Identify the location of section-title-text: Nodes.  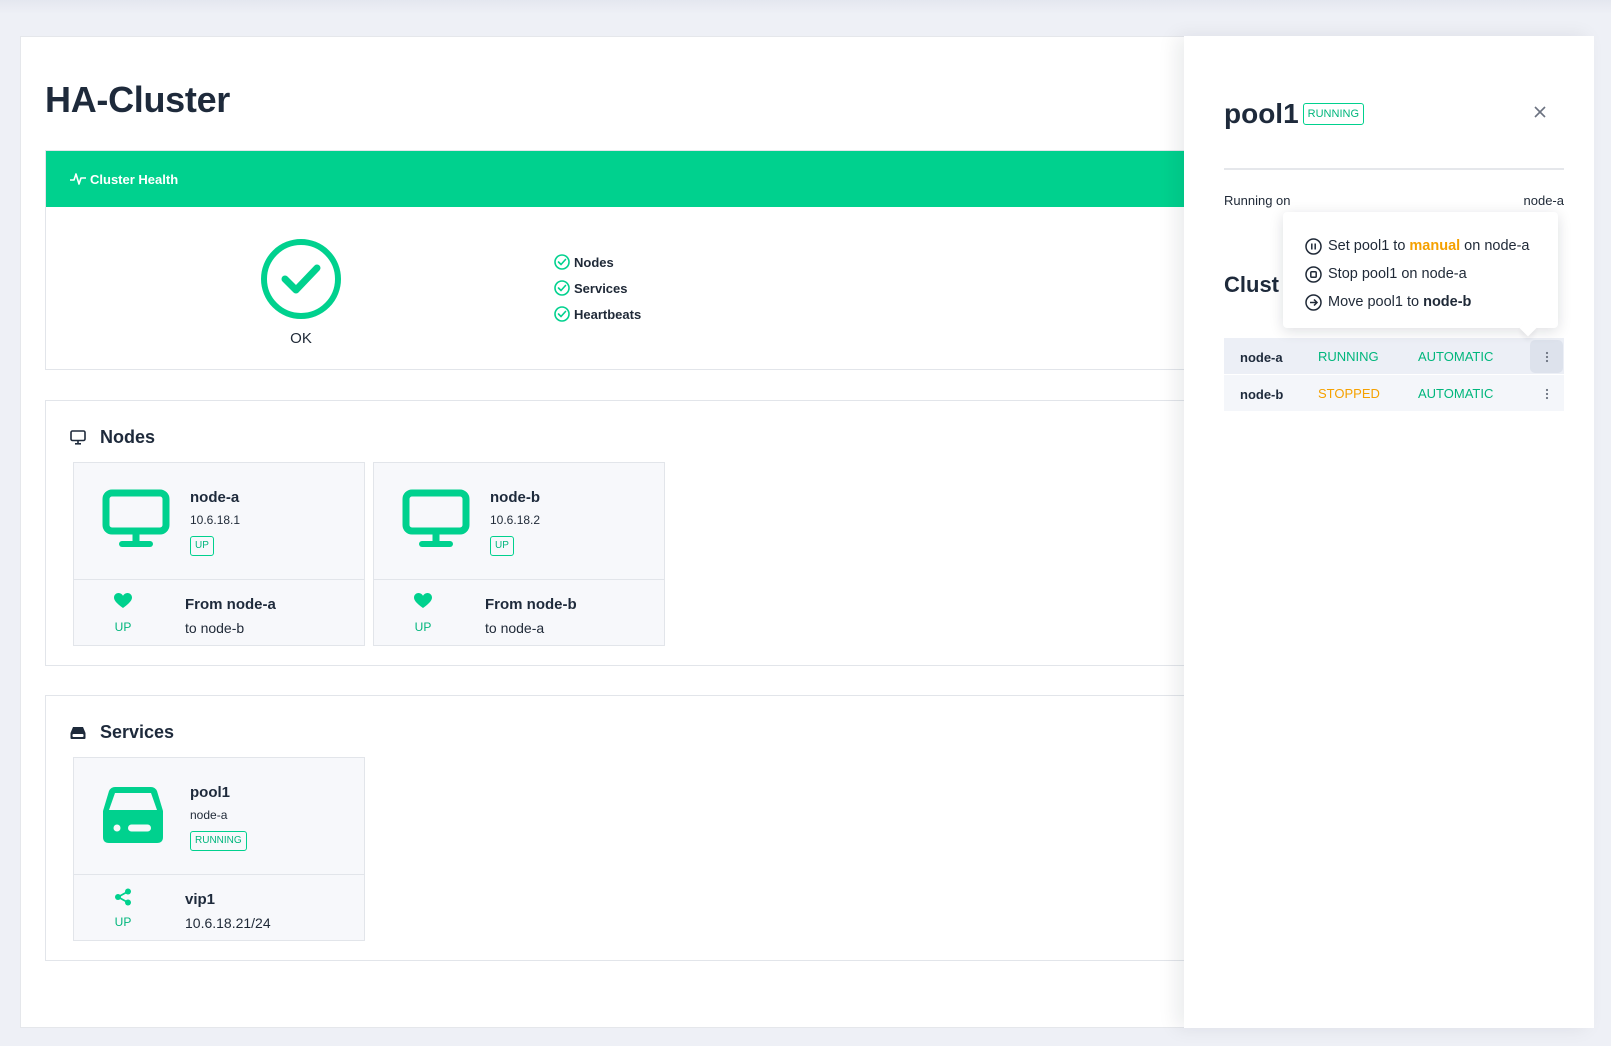
(128, 437).